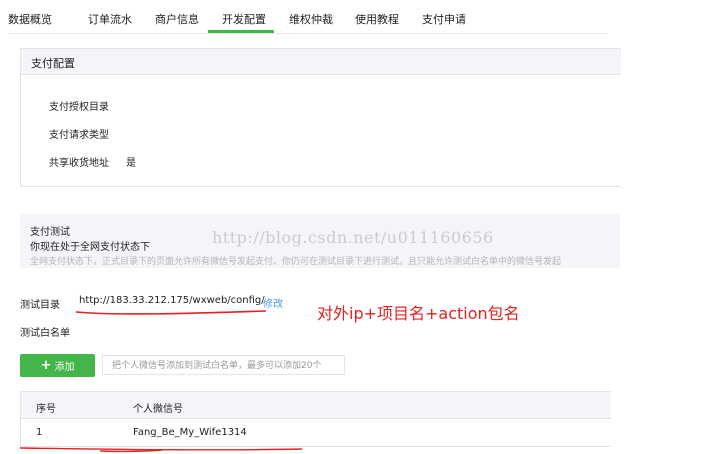 The image size is (711, 454). What do you see at coordinates (171, 312) in the screenshot?
I see `test-dir-underline` at bounding box center [171, 312].